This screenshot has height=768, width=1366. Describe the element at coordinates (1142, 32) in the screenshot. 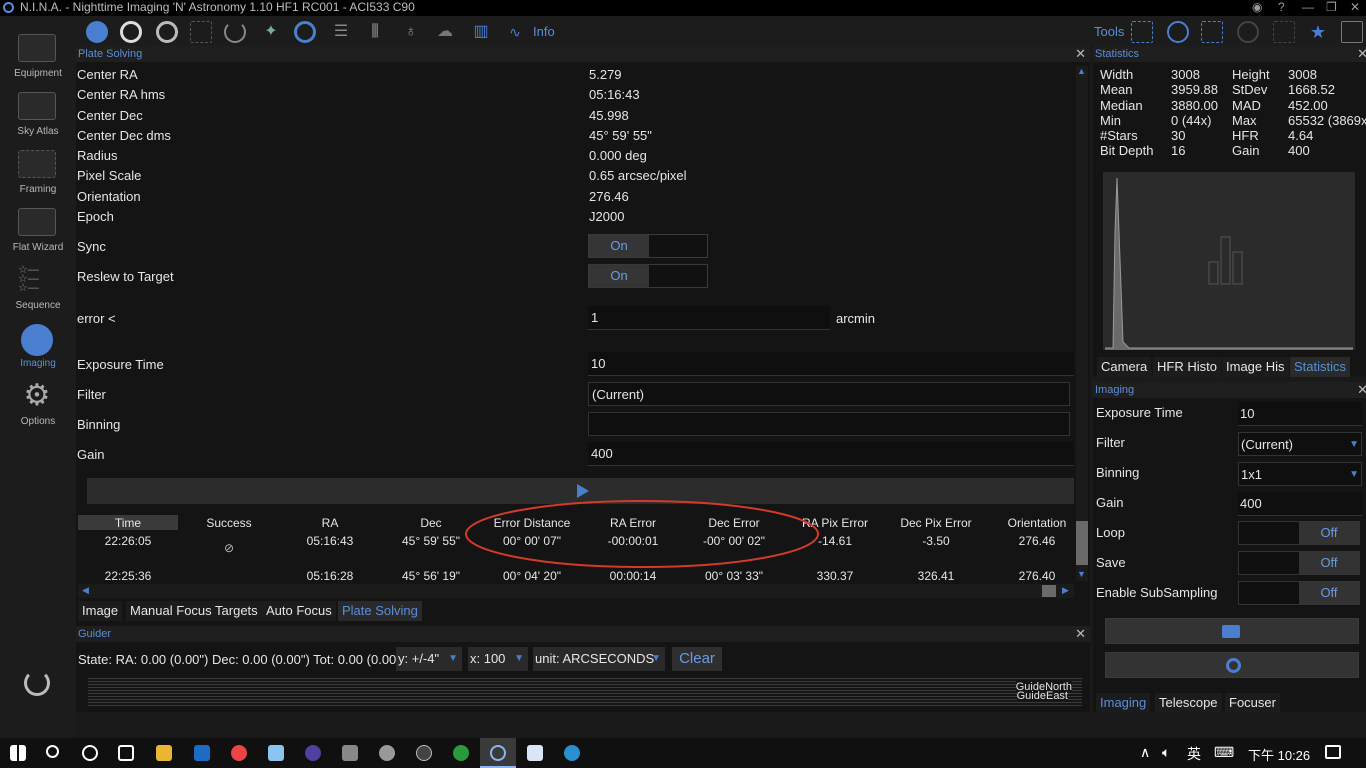

I see `star-target-icon` at that location.